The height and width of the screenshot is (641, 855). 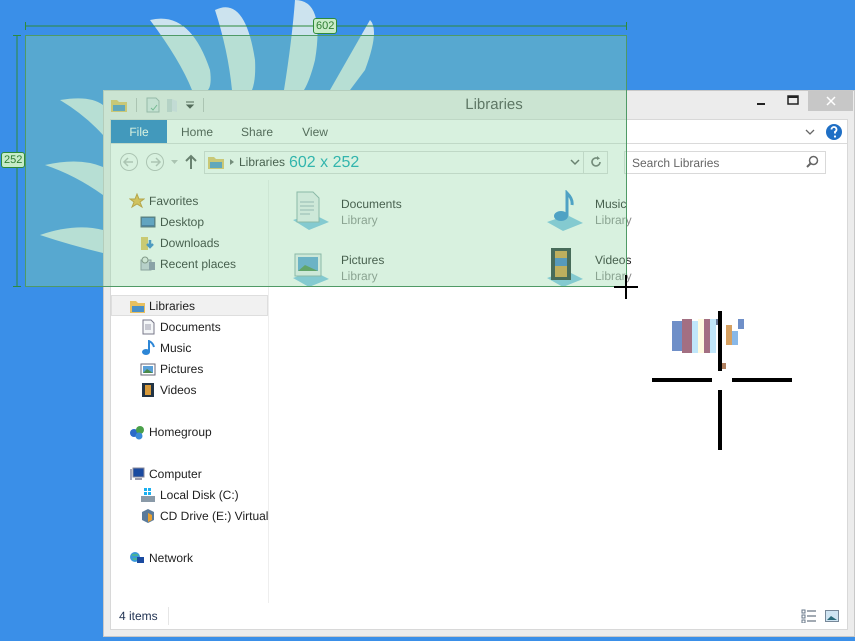 What do you see at coordinates (189, 305) in the screenshot?
I see `nav-item: Libraries` at bounding box center [189, 305].